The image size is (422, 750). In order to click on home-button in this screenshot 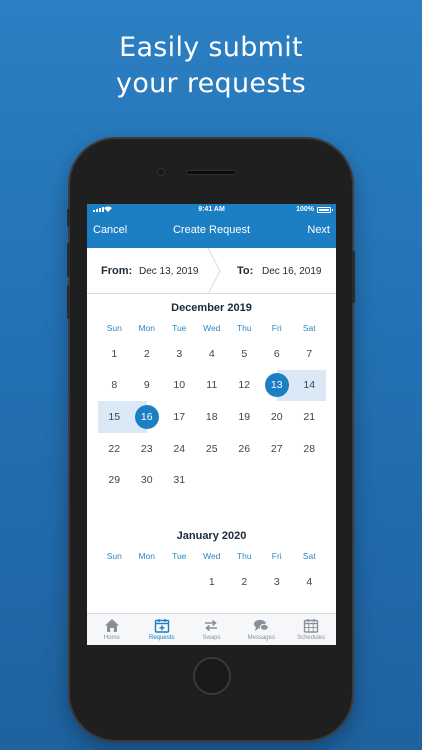, I will do `click(212, 676)`.